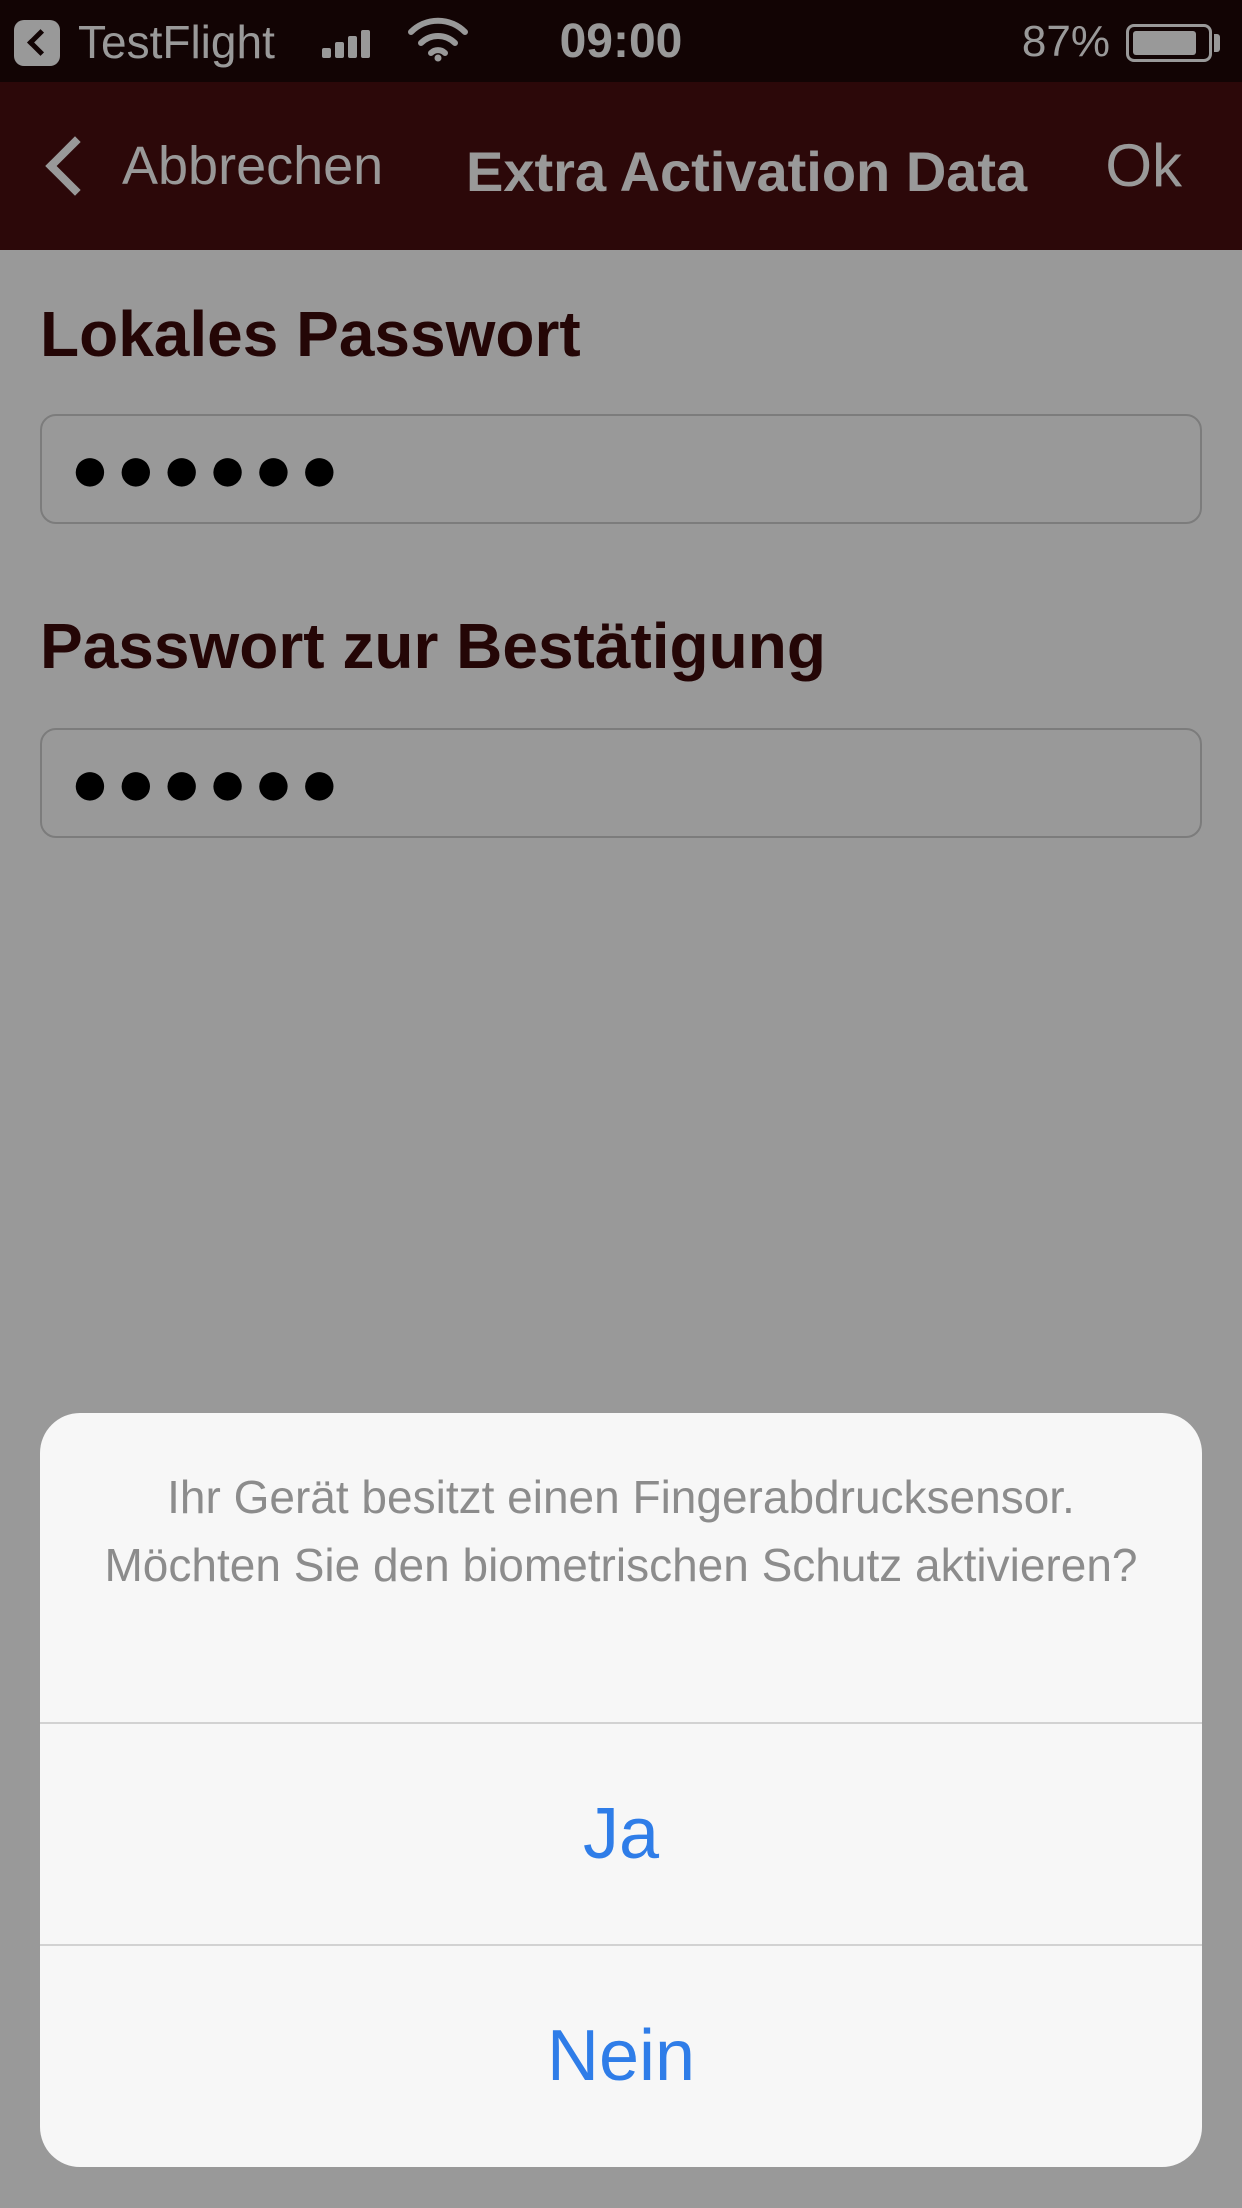  What do you see at coordinates (621, 1834) in the screenshot?
I see `yes-button: Ja` at bounding box center [621, 1834].